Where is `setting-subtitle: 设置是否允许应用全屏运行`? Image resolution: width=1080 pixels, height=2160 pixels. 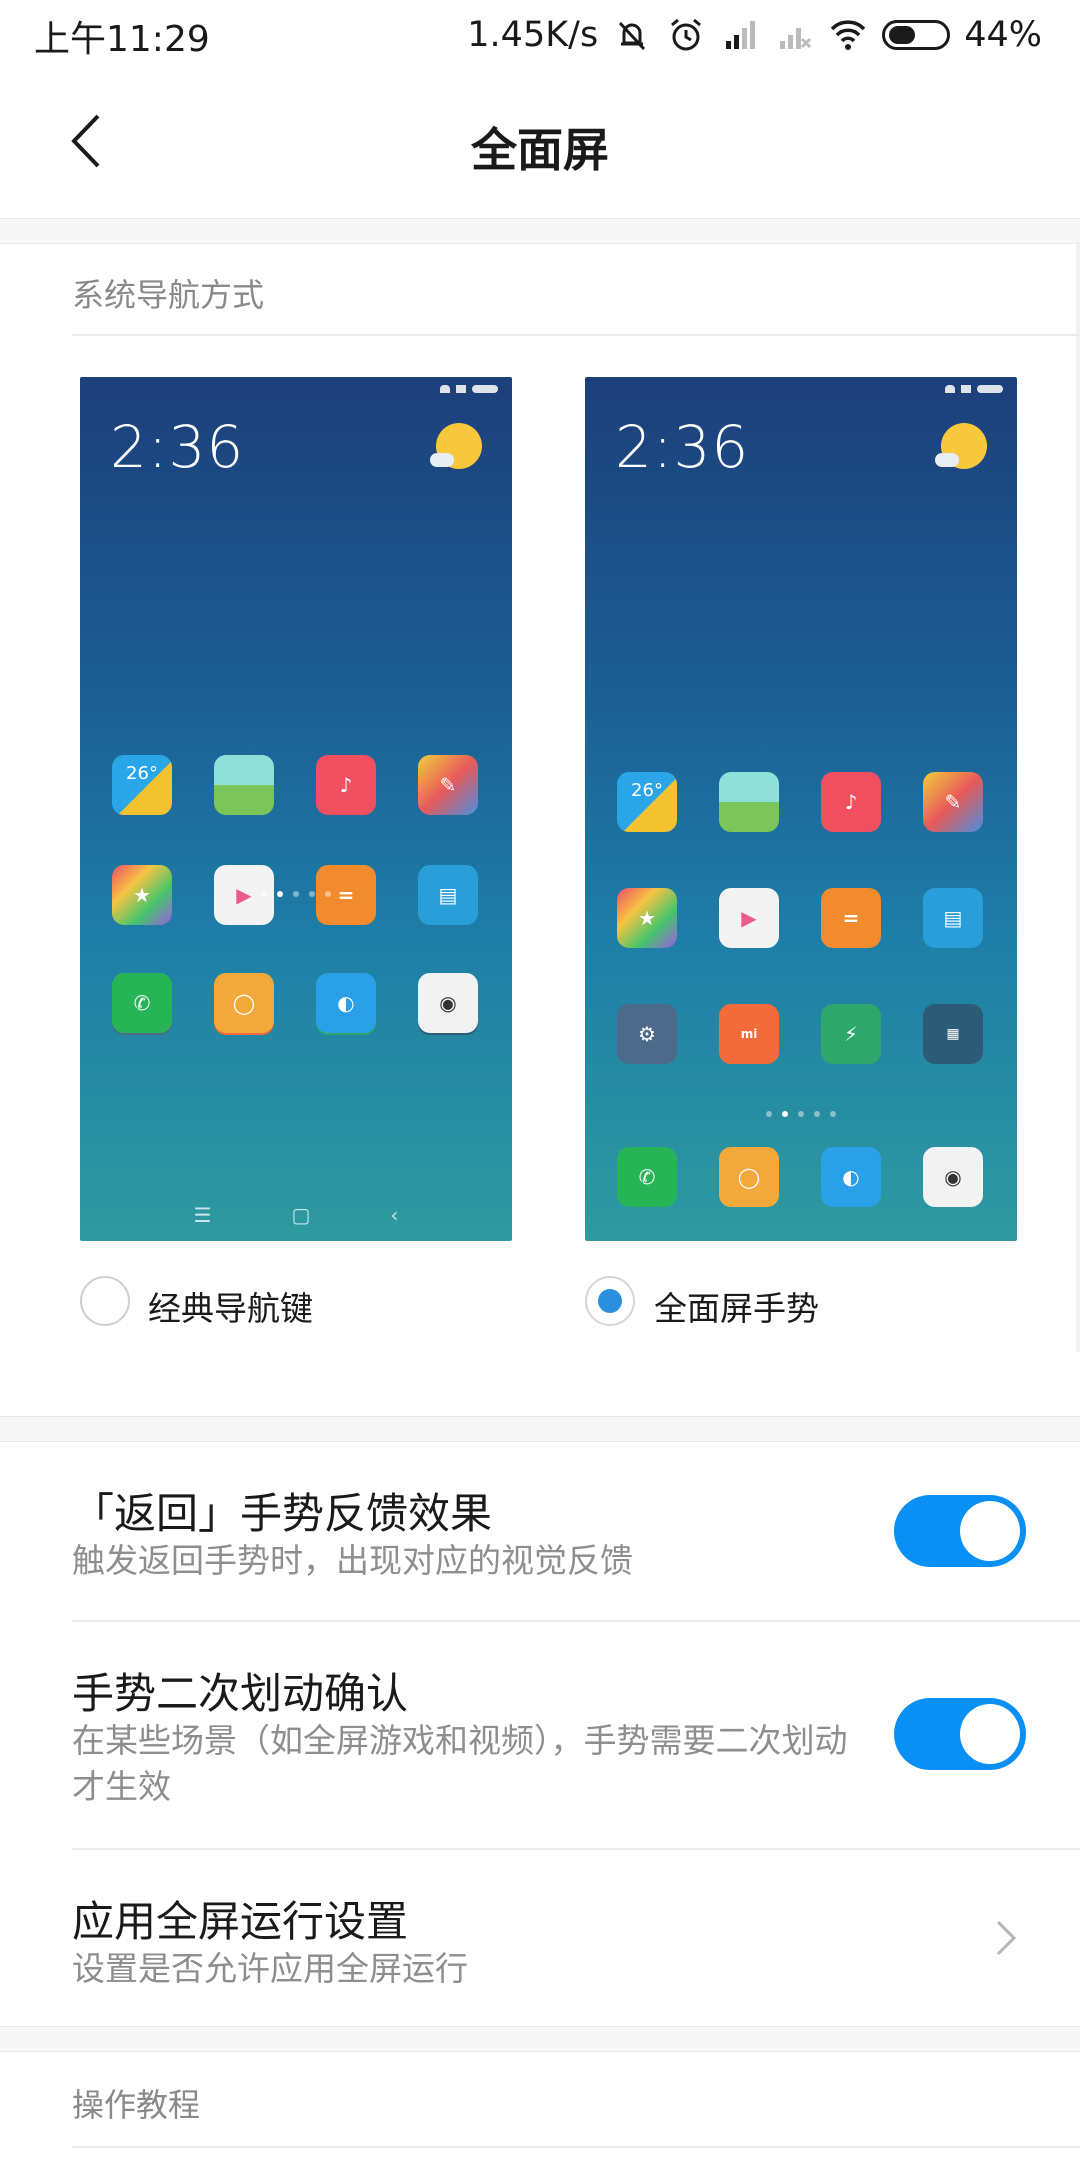
setting-subtitle: 设置是否允许应用全屏运行 is located at coordinates (270, 1968).